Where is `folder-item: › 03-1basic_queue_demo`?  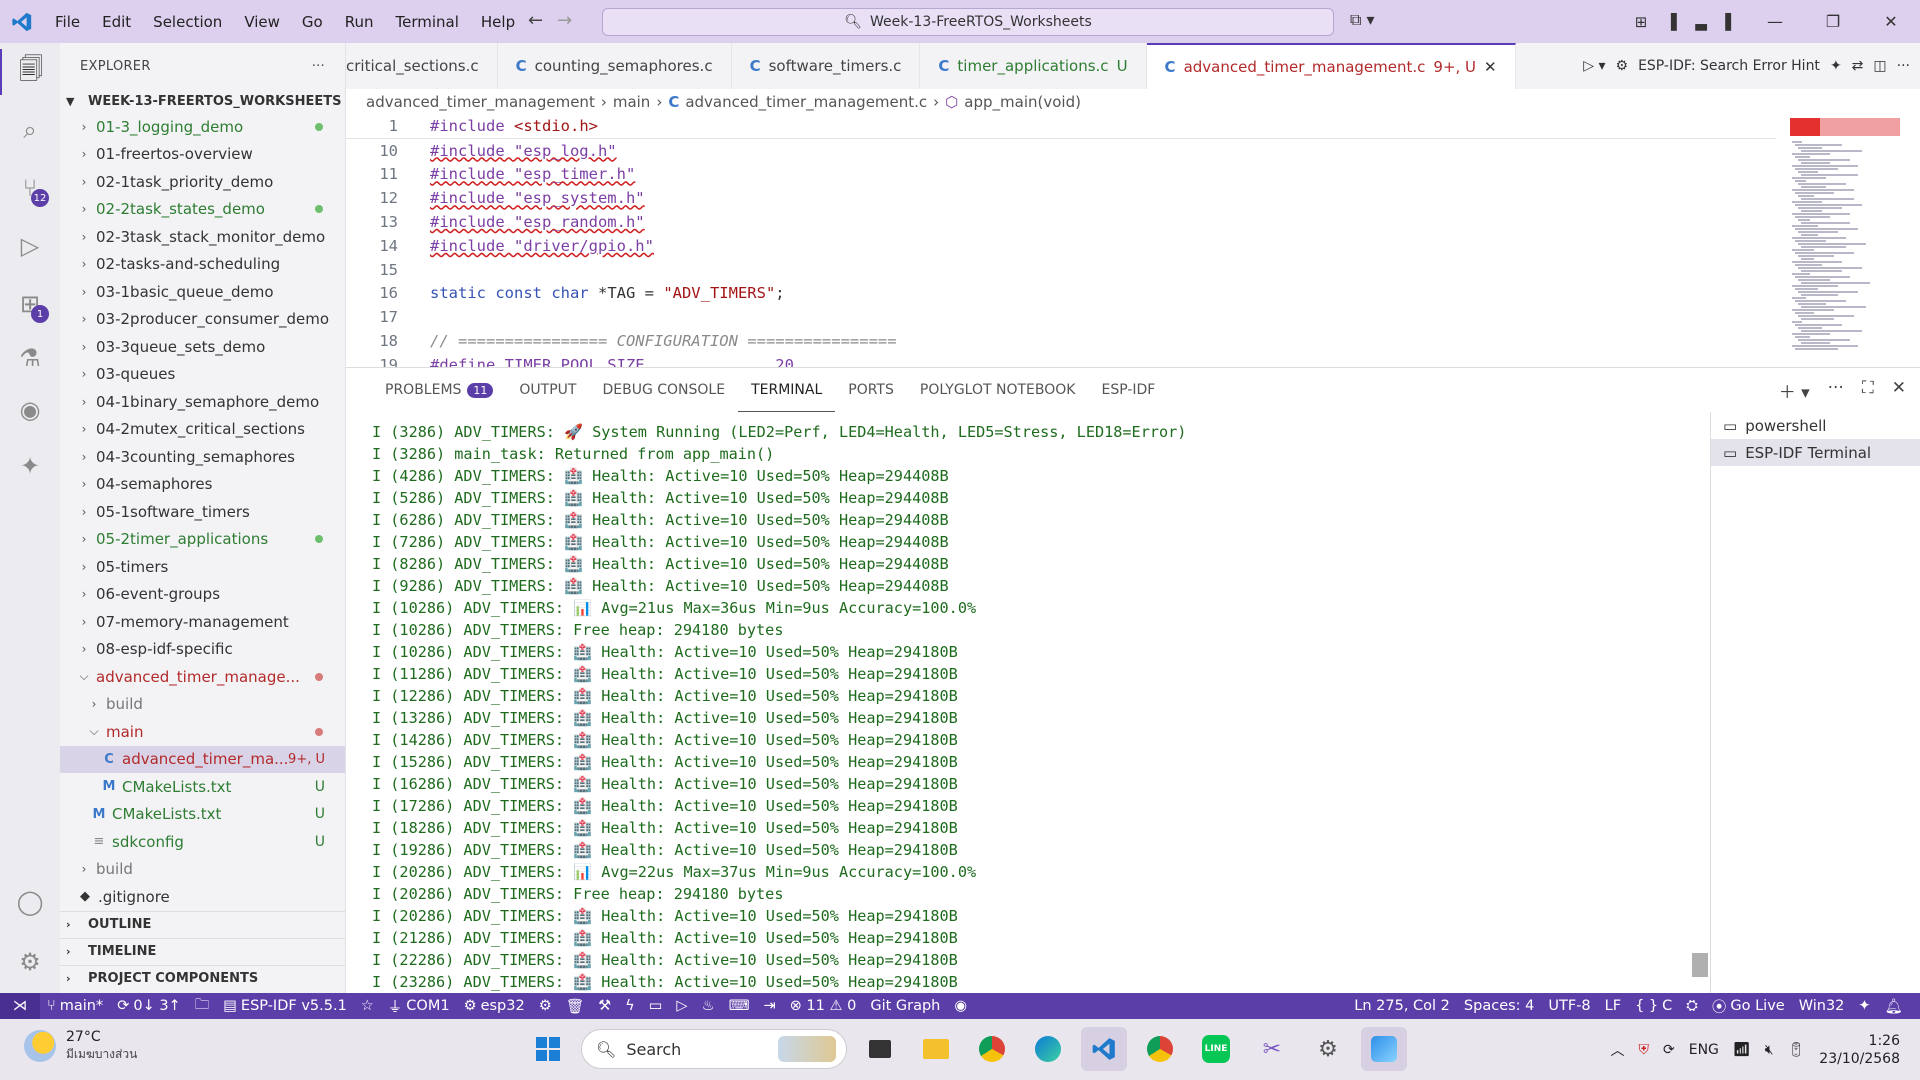 folder-item: › 03-1basic_queue_demo is located at coordinates (202, 292).